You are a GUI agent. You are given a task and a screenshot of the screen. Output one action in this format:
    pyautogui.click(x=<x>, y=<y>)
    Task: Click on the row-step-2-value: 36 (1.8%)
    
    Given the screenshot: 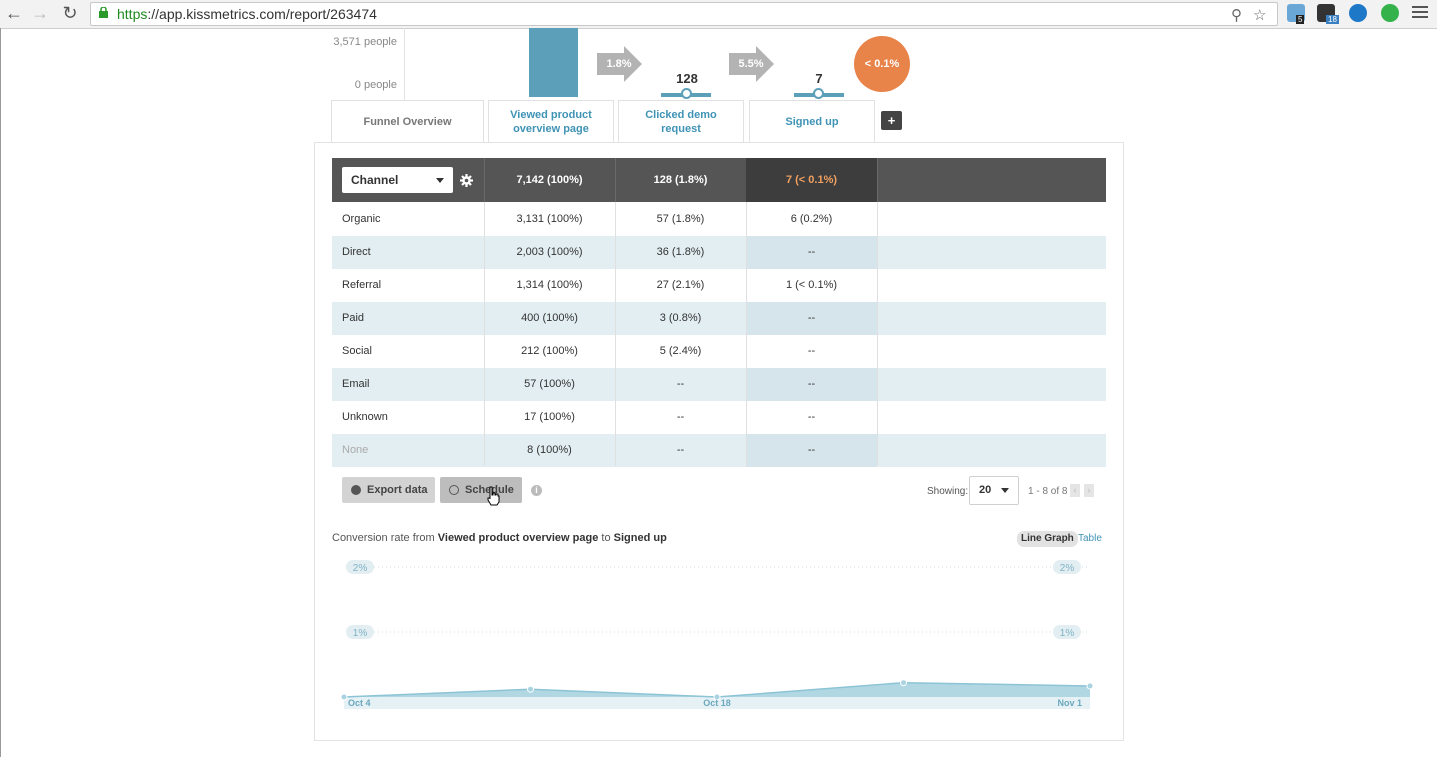 What is the action you would take?
    pyautogui.click(x=680, y=252)
    